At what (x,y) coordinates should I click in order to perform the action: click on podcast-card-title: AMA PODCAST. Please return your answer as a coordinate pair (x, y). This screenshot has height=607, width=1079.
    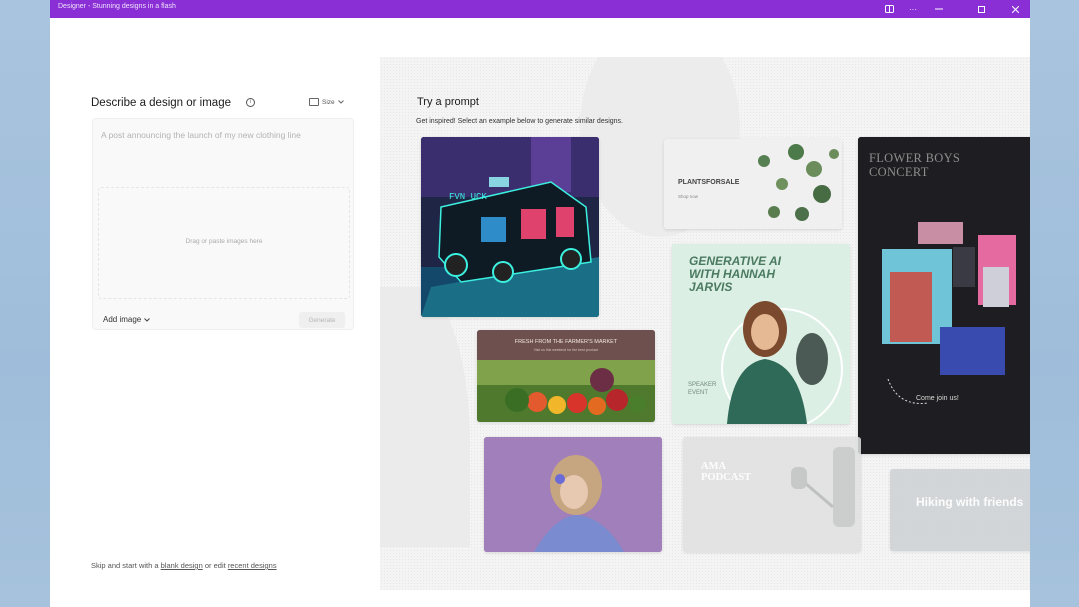
    Looking at the image, I should click on (726, 472).